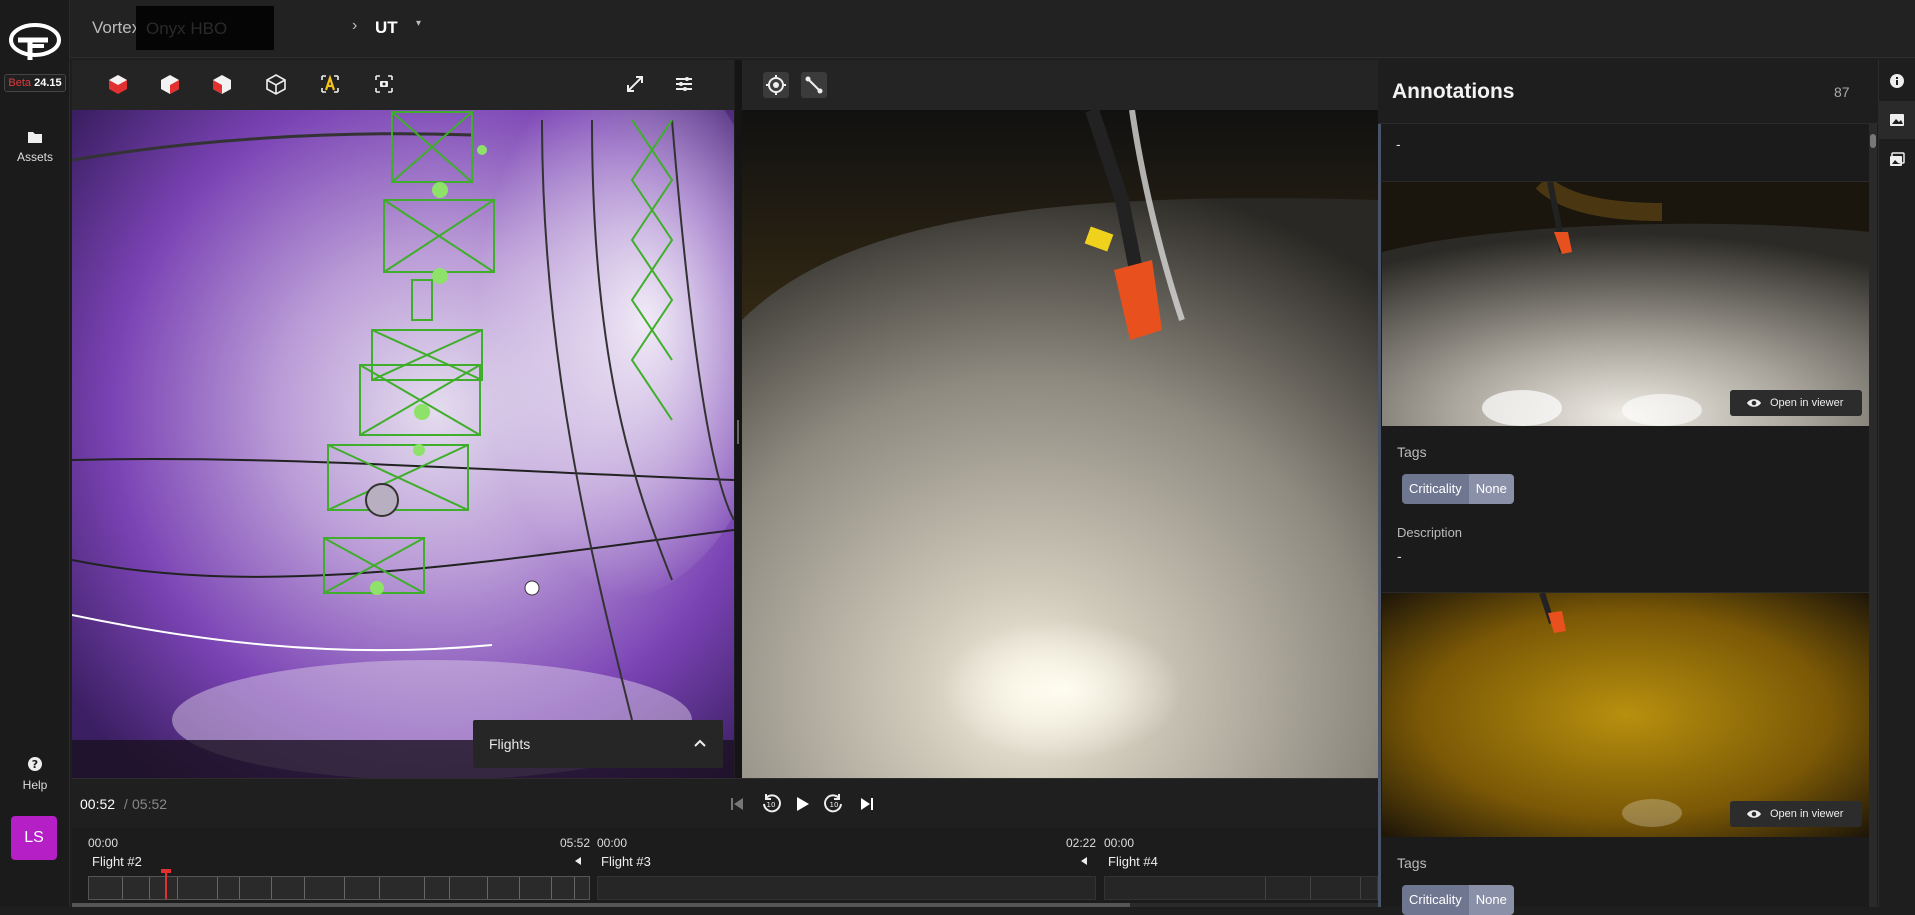 The height and width of the screenshot is (915, 1915). Describe the element at coordinates (35, 774) in the screenshot. I see `nav-help-button: ? Help` at that location.